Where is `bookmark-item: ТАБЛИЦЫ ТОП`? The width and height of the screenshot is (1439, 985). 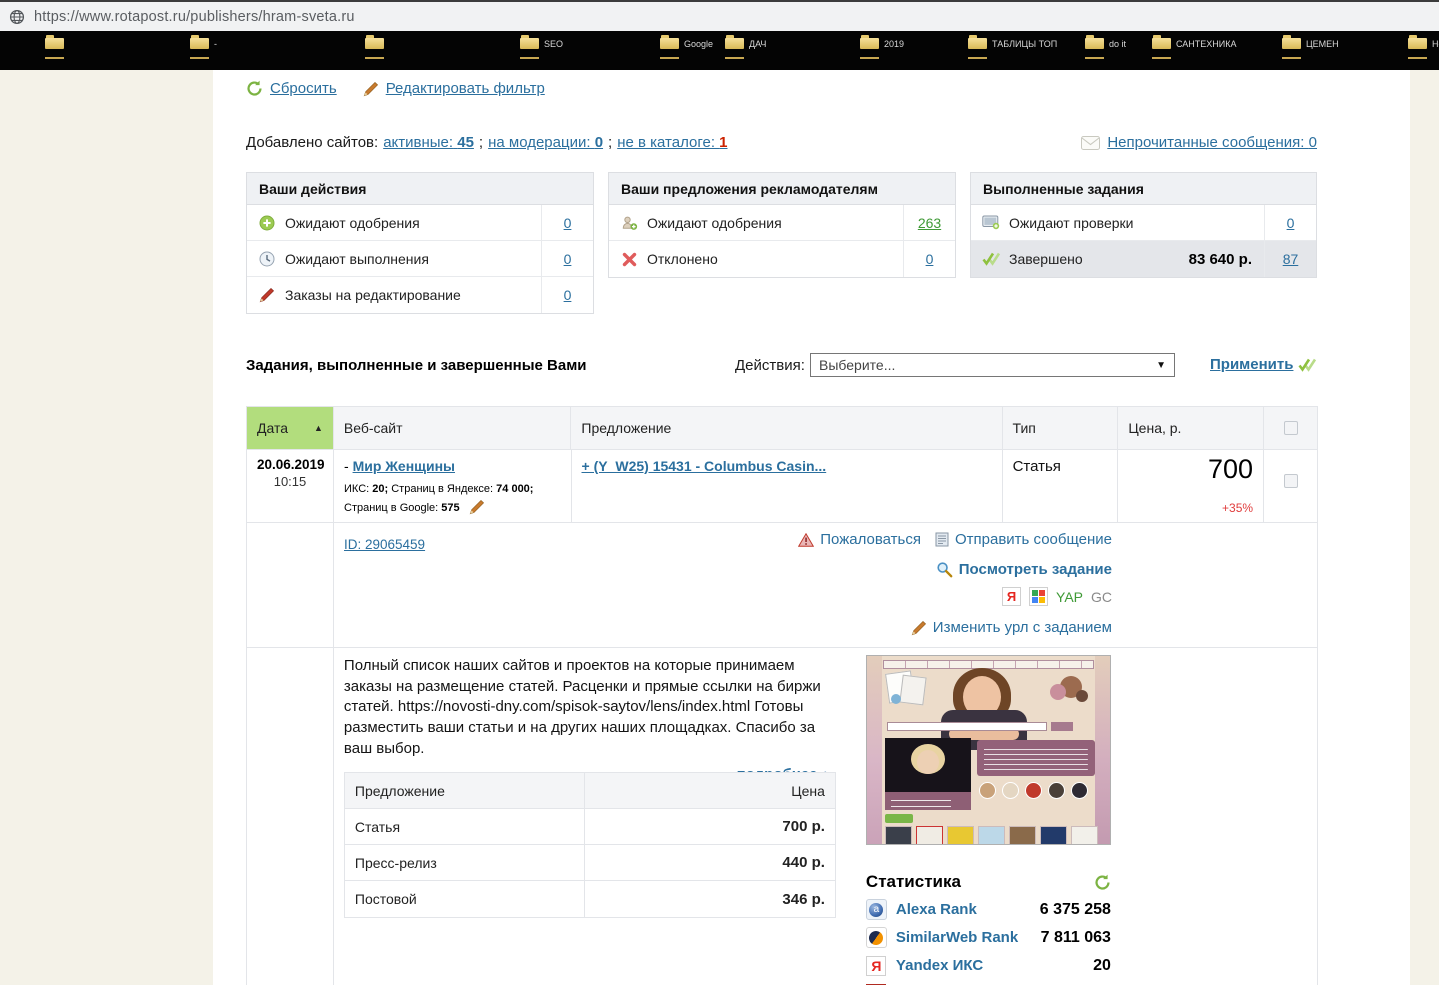 bookmark-item: ТАБЛИЦЫ ТОП is located at coordinates (1012, 47).